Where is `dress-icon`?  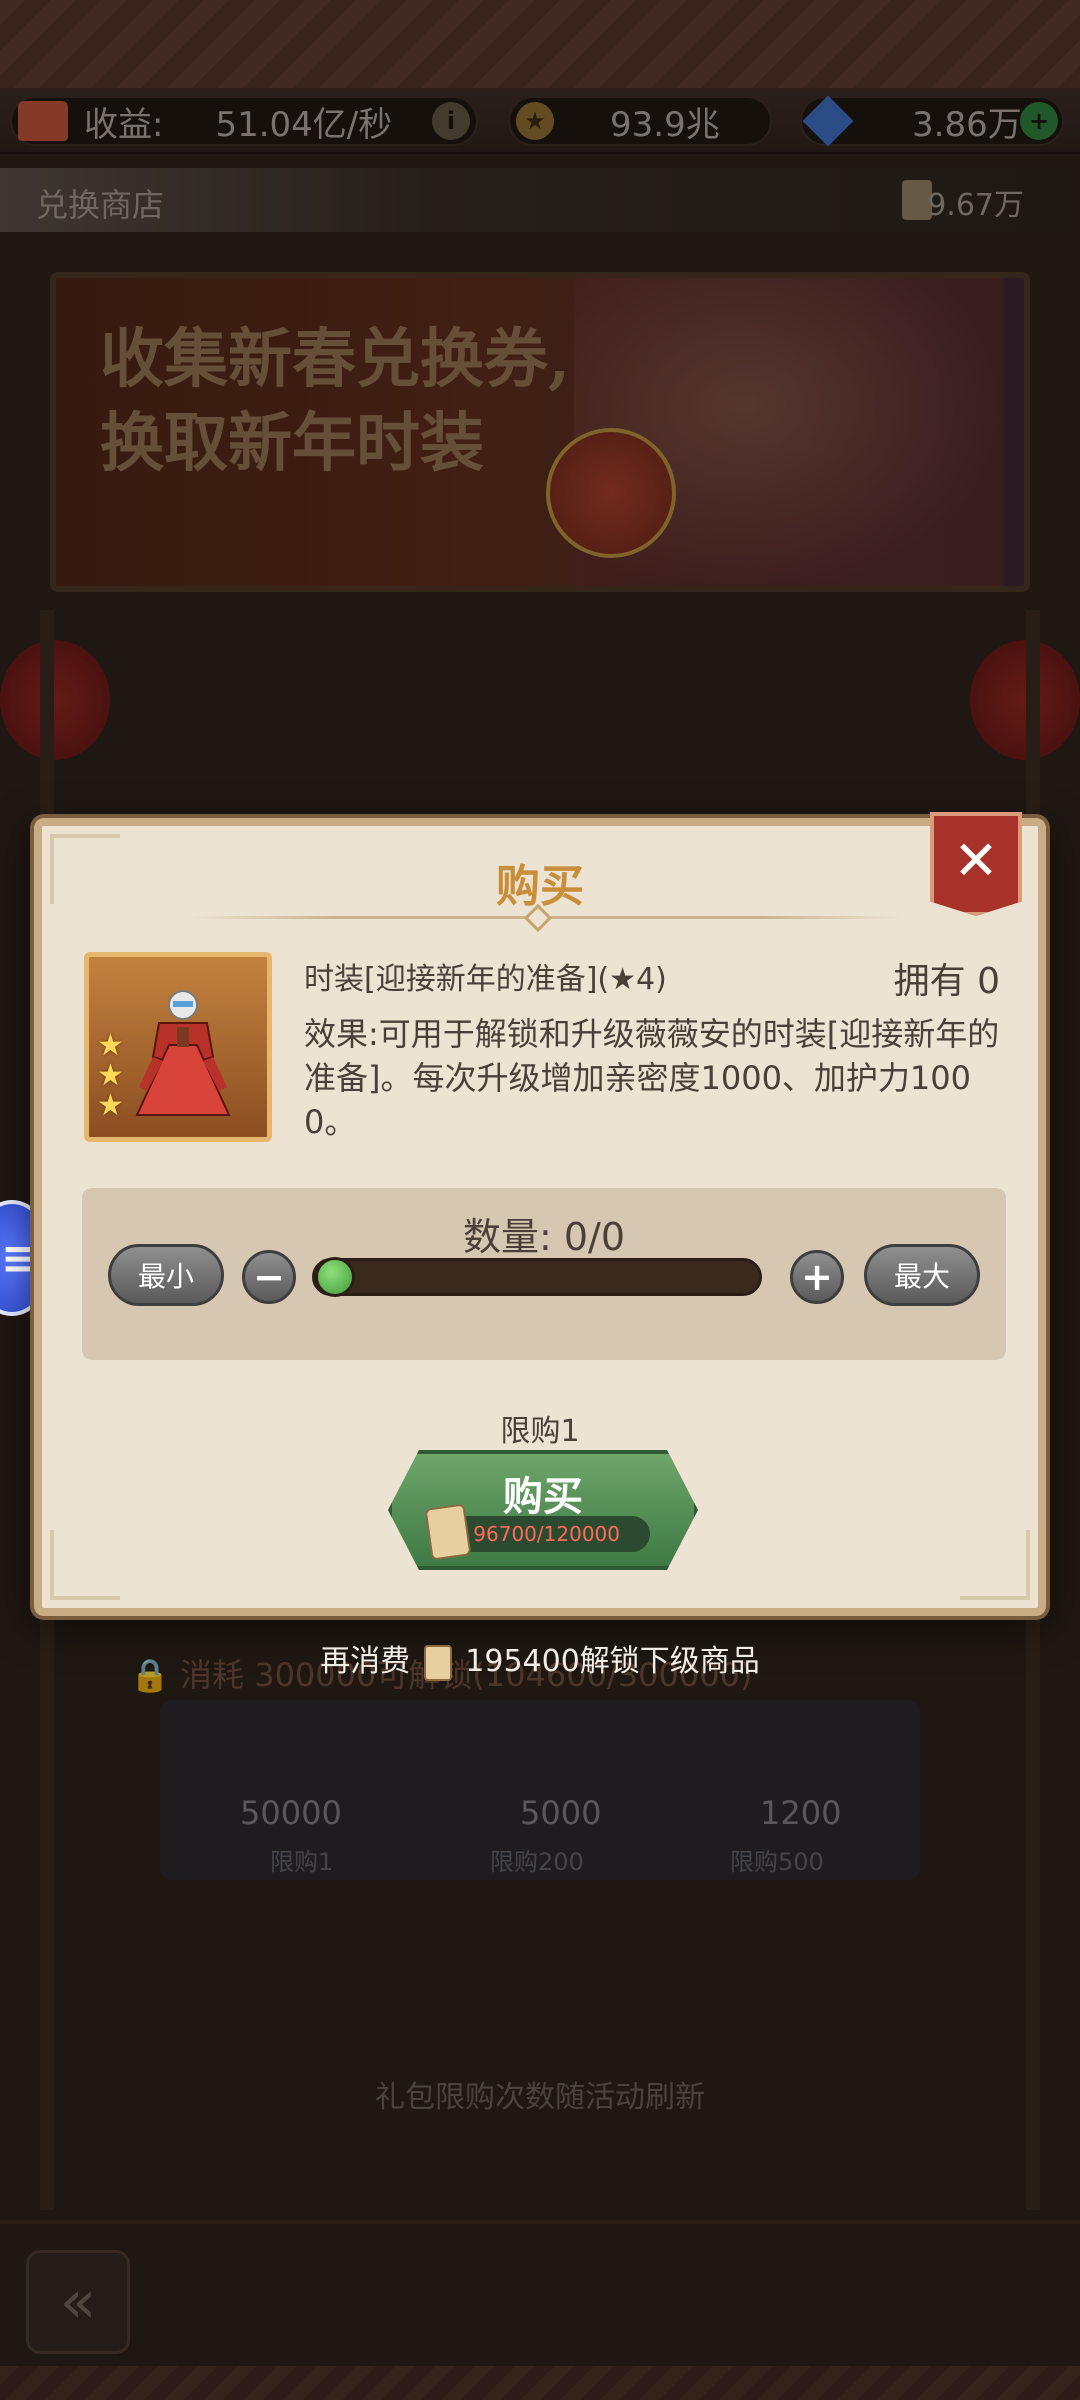 dress-icon is located at coordinates (183, 1053).